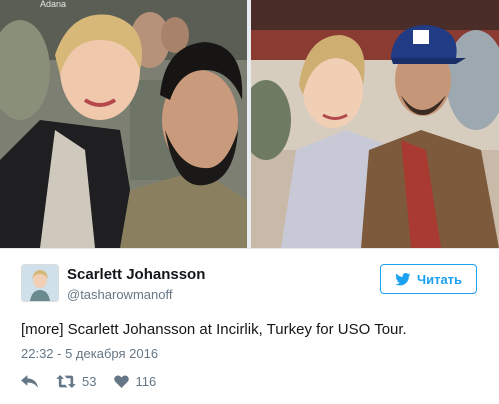 This screenshot has width=499, height=404. I want to click on follow-button: Читать, so click(428, 279).